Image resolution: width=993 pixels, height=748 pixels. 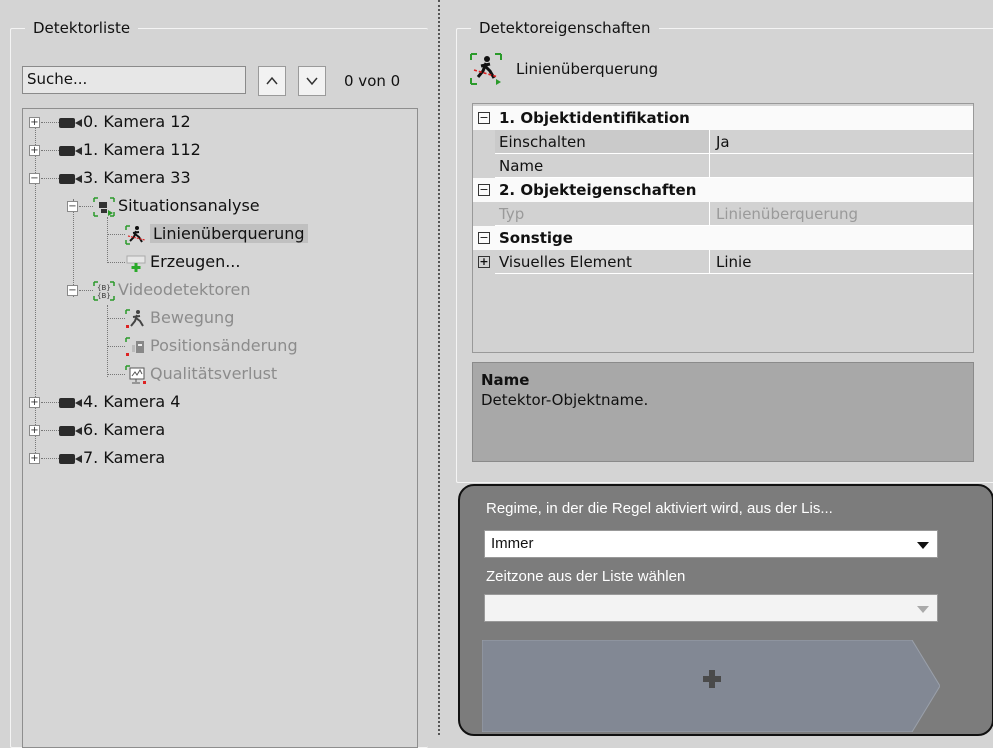 I want to click on search-result-count: 0 von 0, so click(x=372, y=81).